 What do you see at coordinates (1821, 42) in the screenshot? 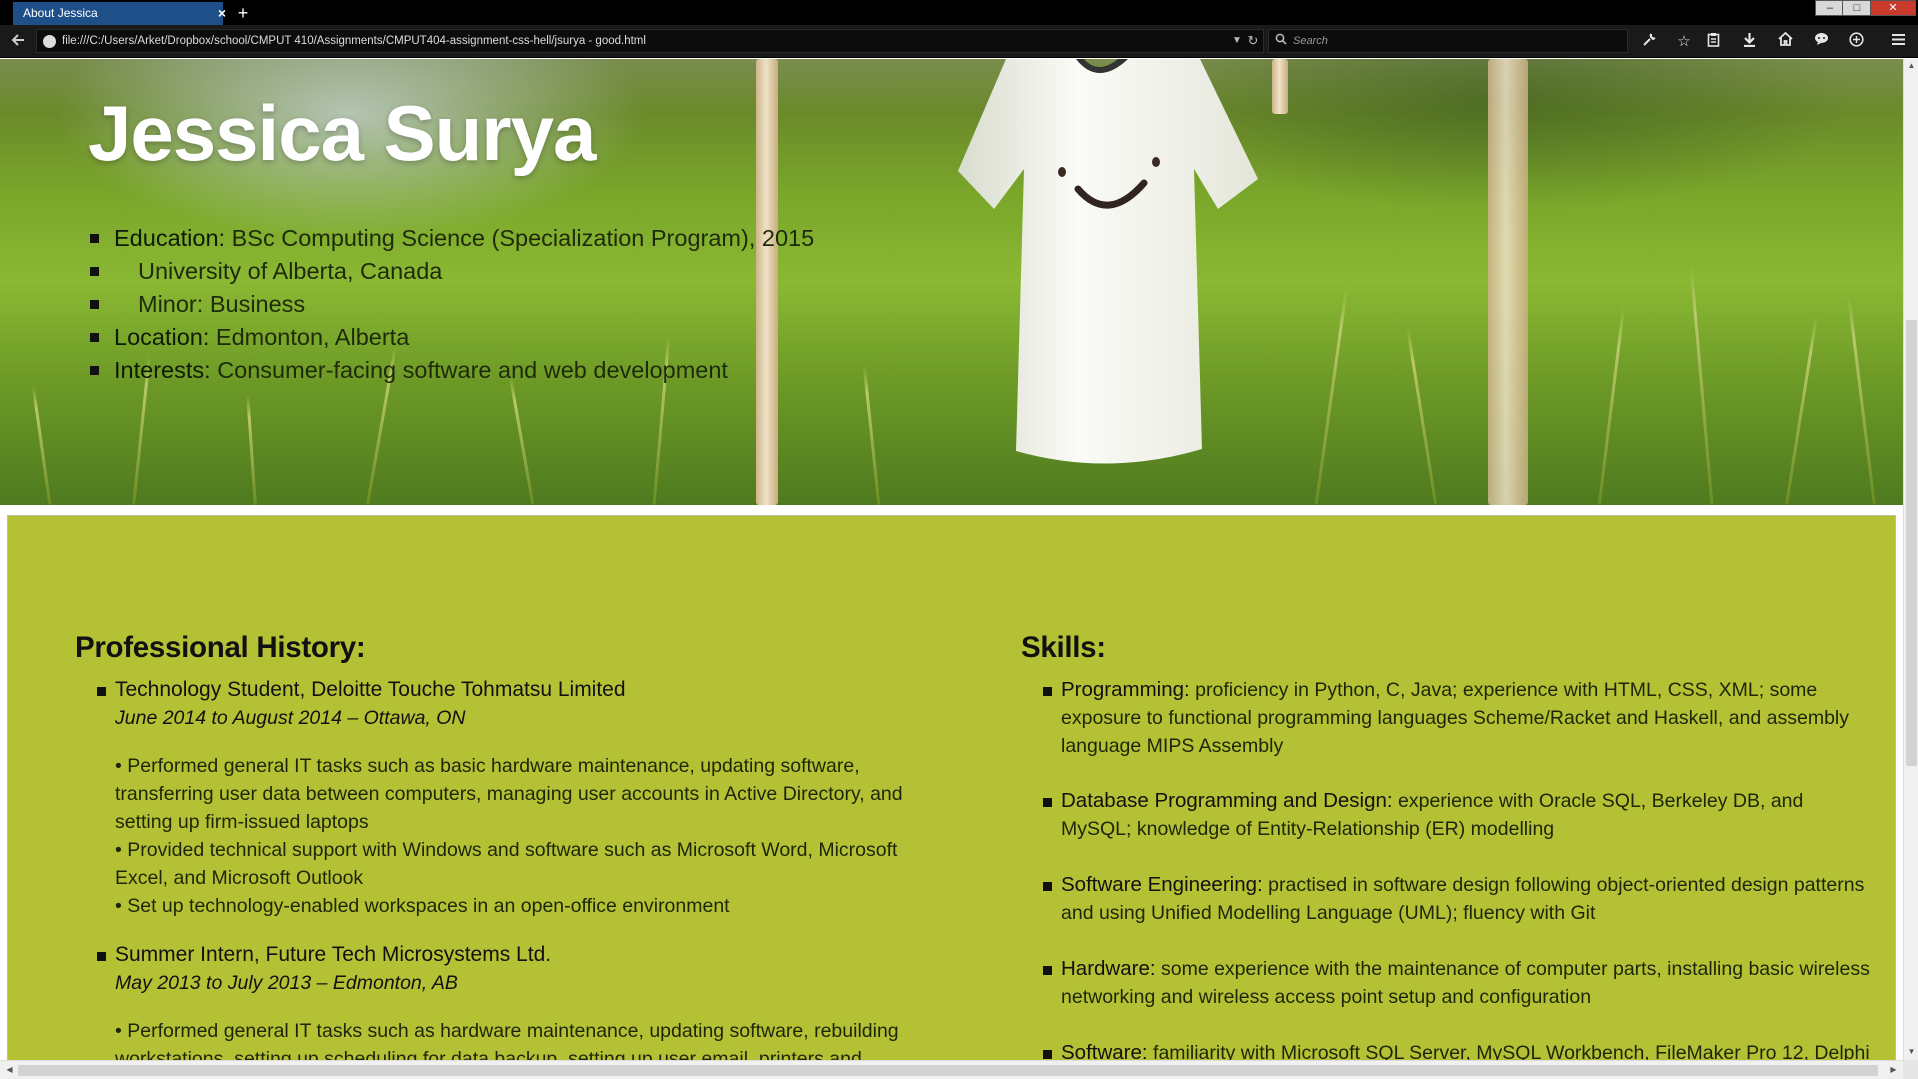
I see `chat-icon` at bounding box center [1821, 42].